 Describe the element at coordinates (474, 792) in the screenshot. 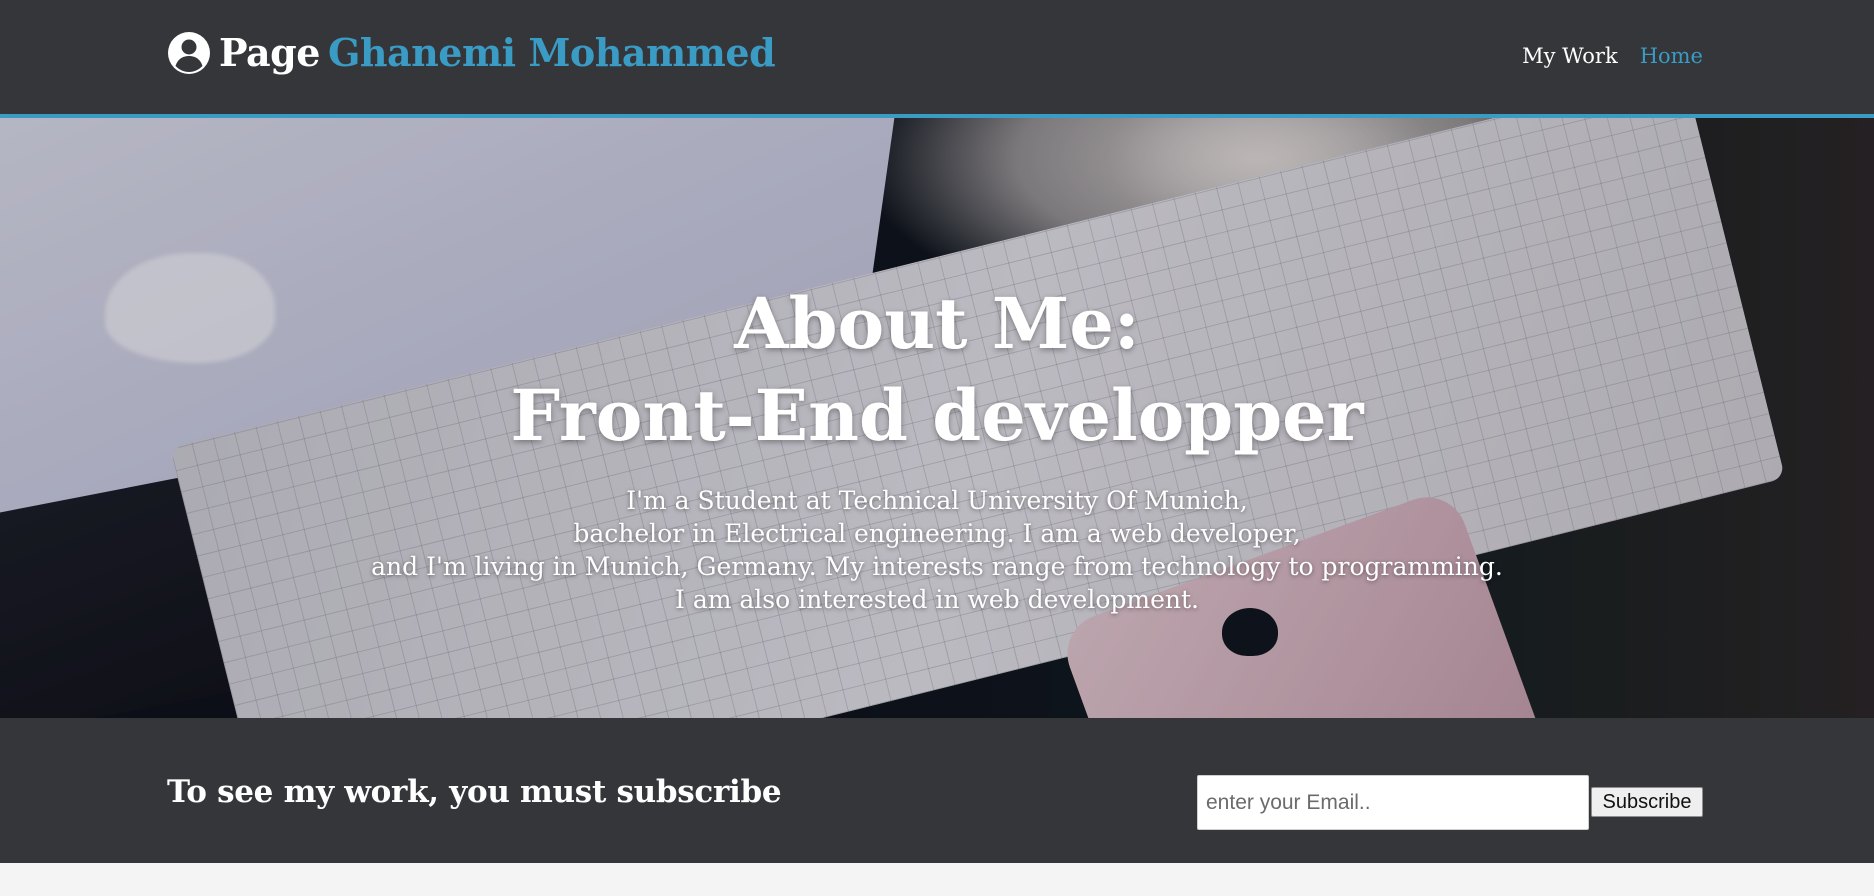

I see `subscribe-heading: To see my work, you must subscribe` at that location.